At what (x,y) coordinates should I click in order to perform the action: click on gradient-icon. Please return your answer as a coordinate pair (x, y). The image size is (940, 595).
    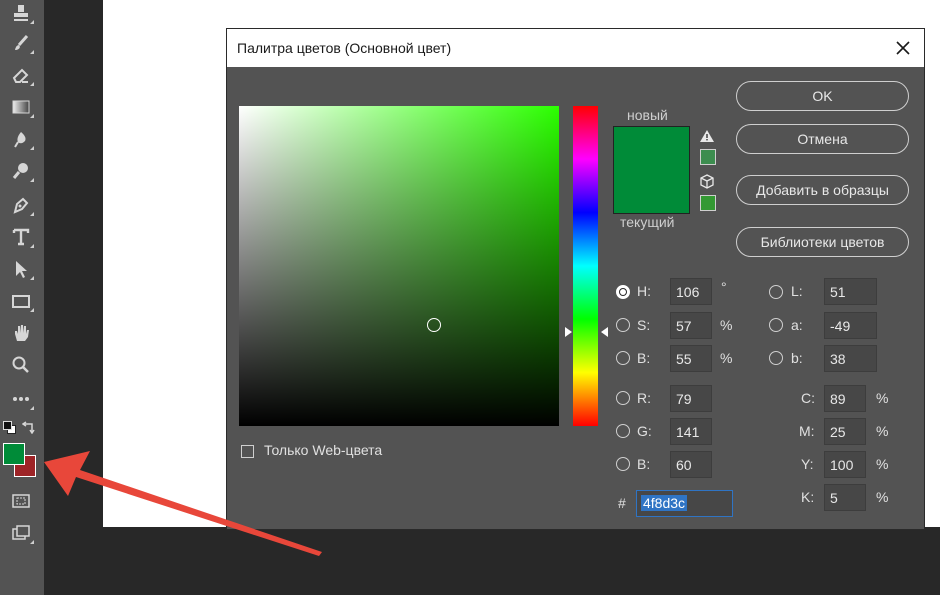
    Looking at the image, I should click on (21, 107).